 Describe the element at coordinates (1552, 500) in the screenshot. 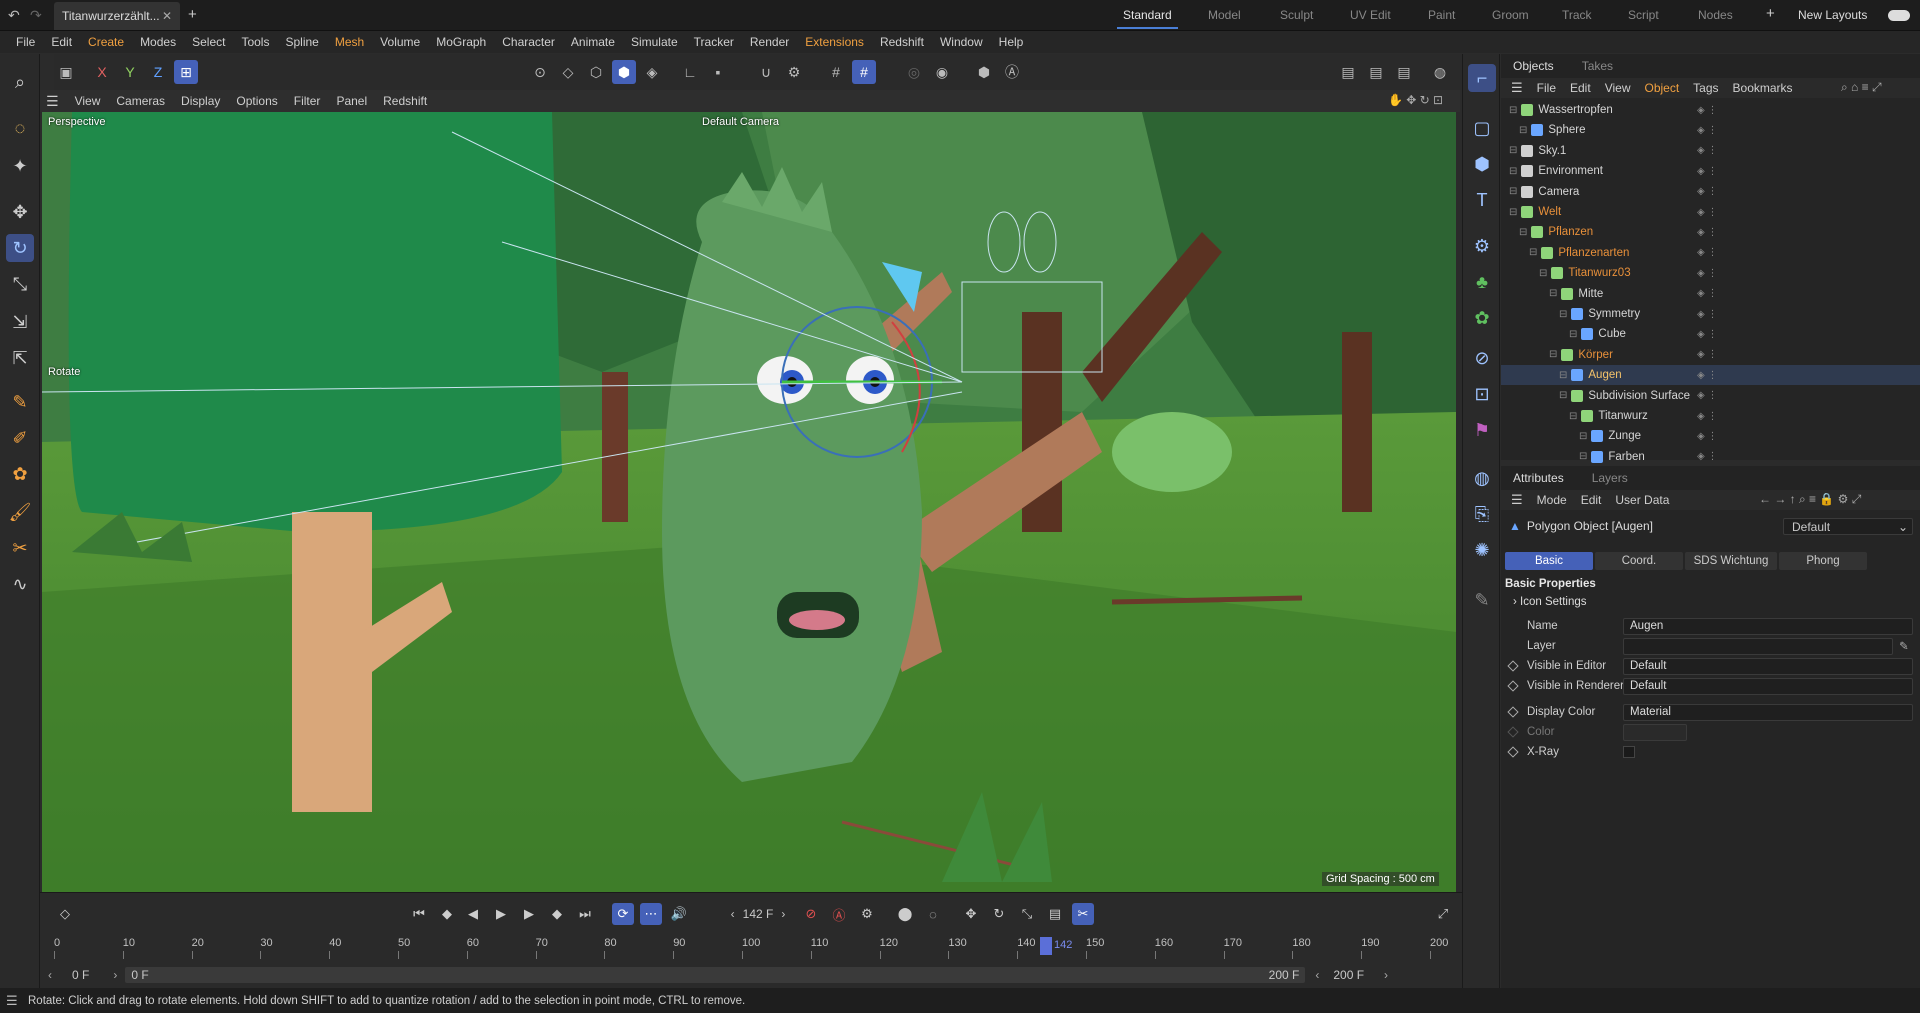

I see `attributes-menu-mode: Mode` at that location.